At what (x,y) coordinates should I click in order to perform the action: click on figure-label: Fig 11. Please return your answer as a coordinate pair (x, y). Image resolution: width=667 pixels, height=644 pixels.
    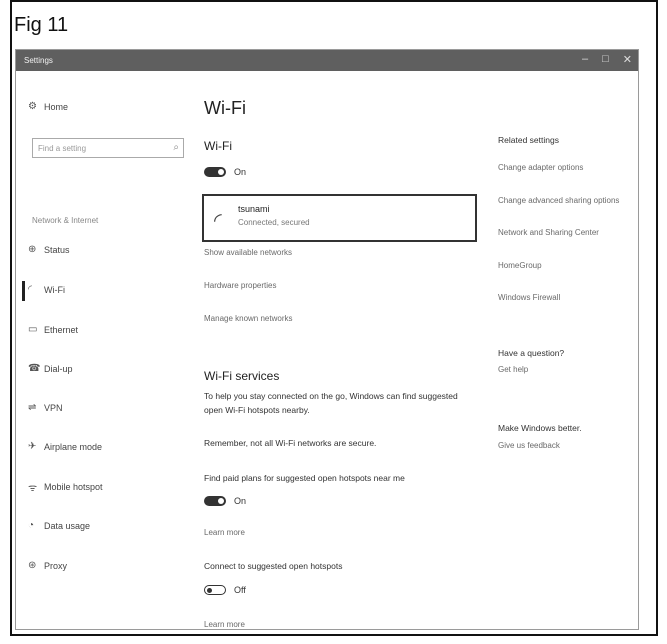
    Looking at the image, I should click on (41, 25).